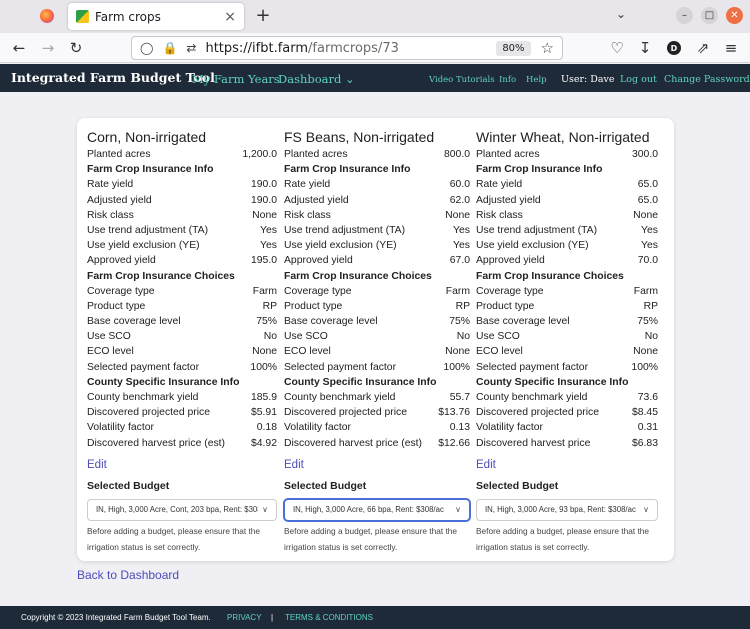  Describe the element at coordinates (270, 337) in the screenshot. I see `detail-value: No` at that location.